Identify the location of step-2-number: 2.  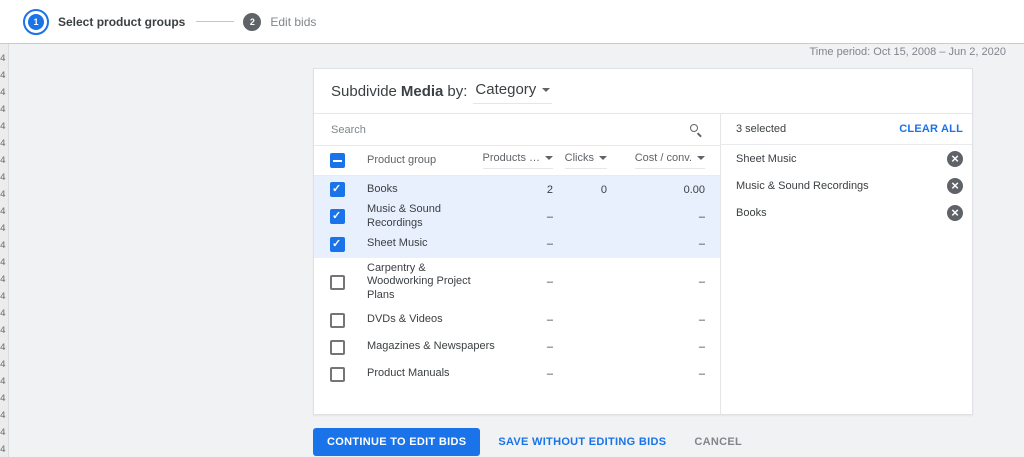
(252, 21).